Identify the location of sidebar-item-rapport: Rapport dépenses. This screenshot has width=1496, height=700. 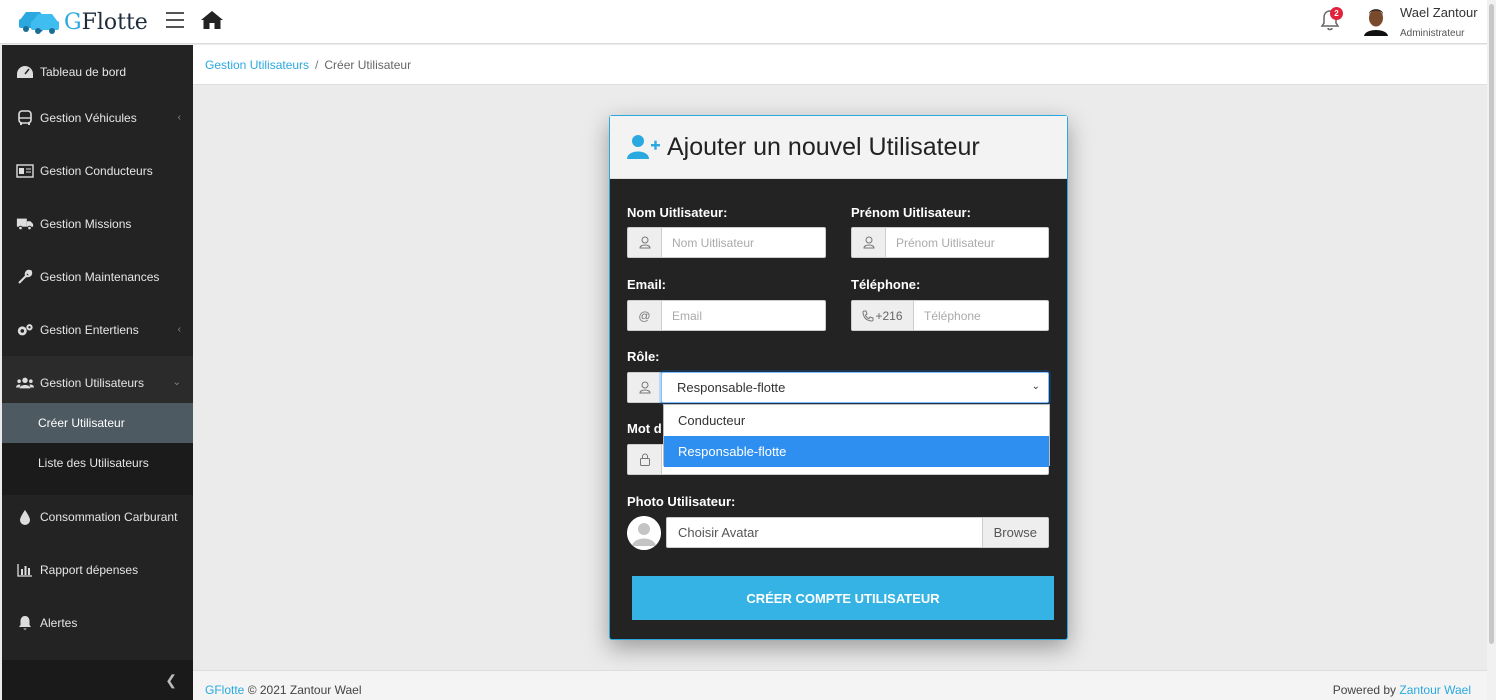
(97, 569).